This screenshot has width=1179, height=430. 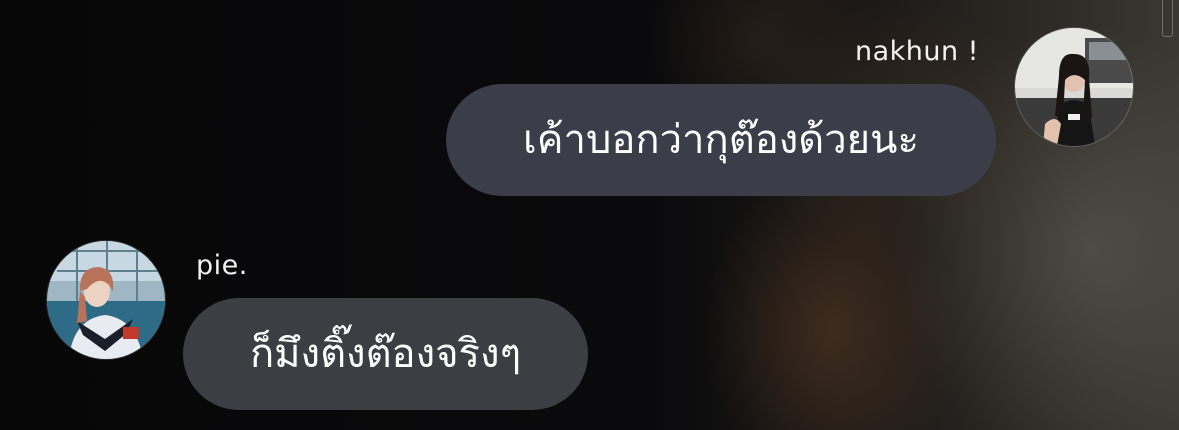 What do you see at coordinates (222, 265) in the screenshot?
I see `sender-name-pie: pie.` at bounding box center [222, 265].